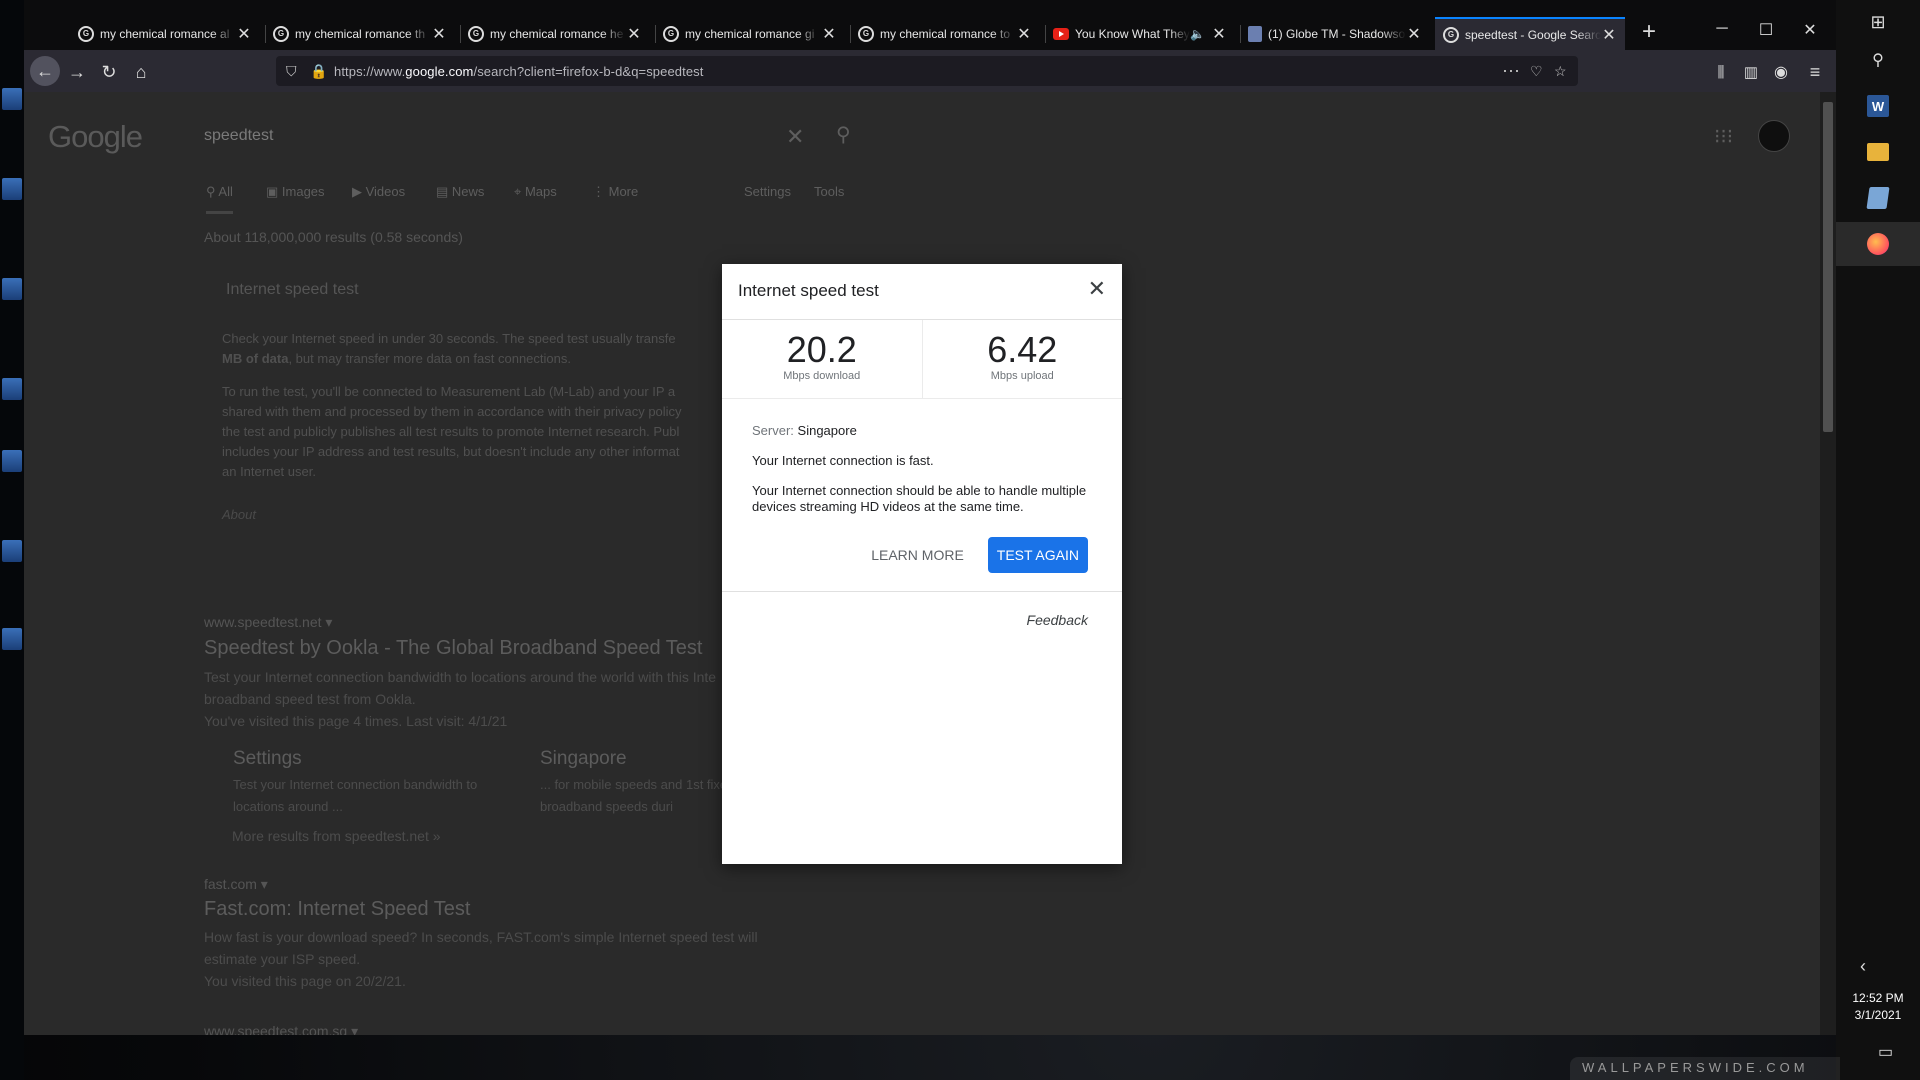 This screenshot has height=1080, width=1920. I want to click on learn-more-button: LEARN MORE, so click(917, 555).